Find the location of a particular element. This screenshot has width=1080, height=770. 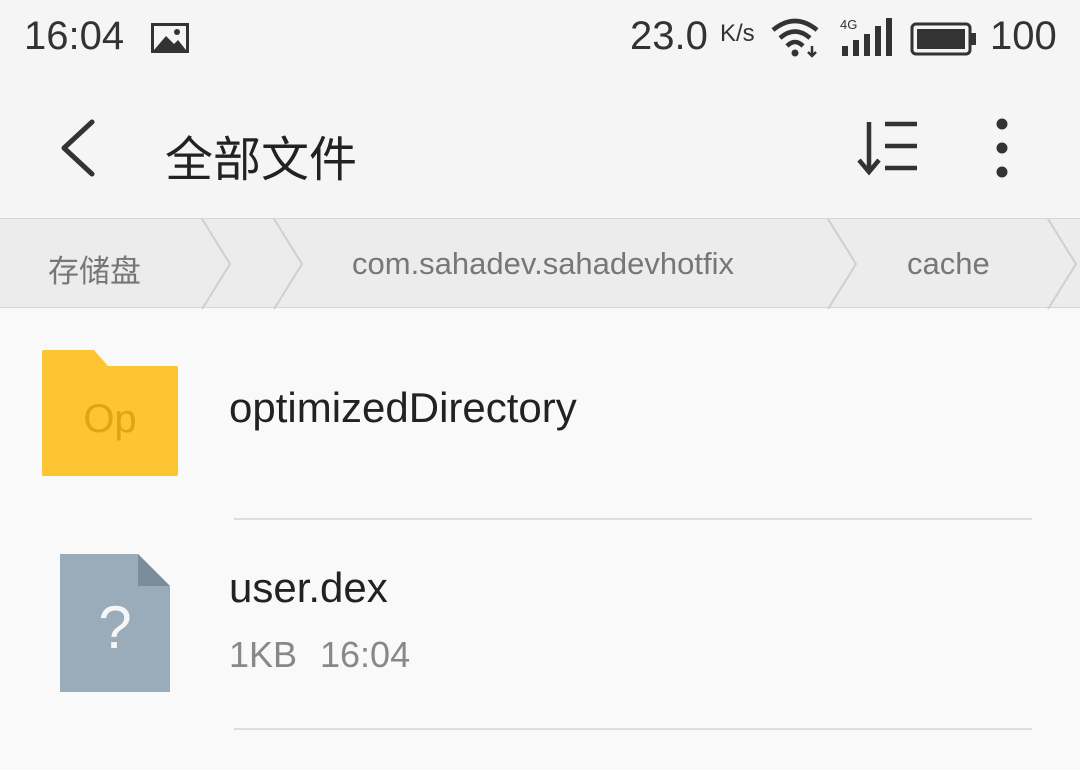

photo-icon is located at coordinates (170, 38).